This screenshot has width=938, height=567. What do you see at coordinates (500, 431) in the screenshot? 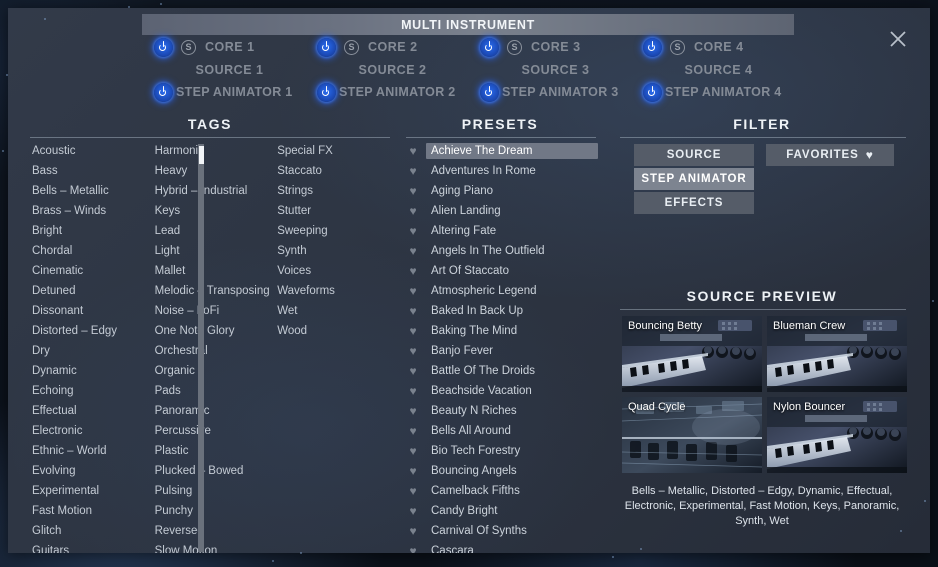
I see `preset-row: ♥ Bells All Around` at bounding box center [500, 431].